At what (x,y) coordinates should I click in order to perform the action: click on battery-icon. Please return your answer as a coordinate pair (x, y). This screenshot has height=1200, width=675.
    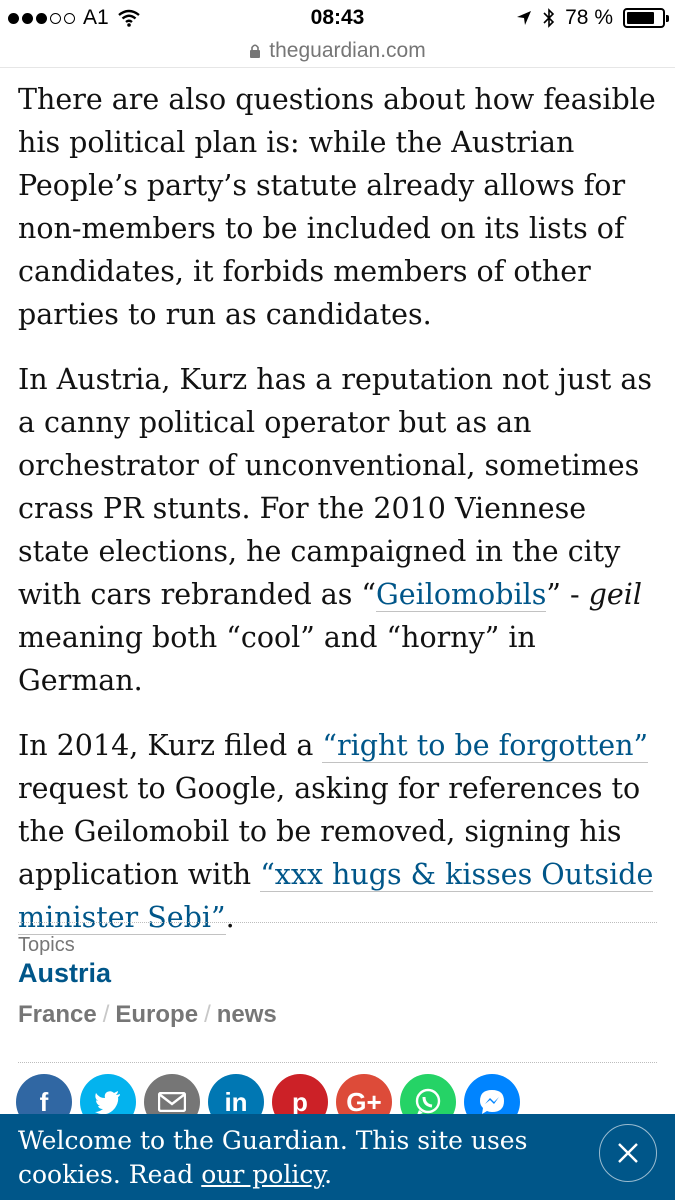
    Looking at the image, I should click on (646, 18).